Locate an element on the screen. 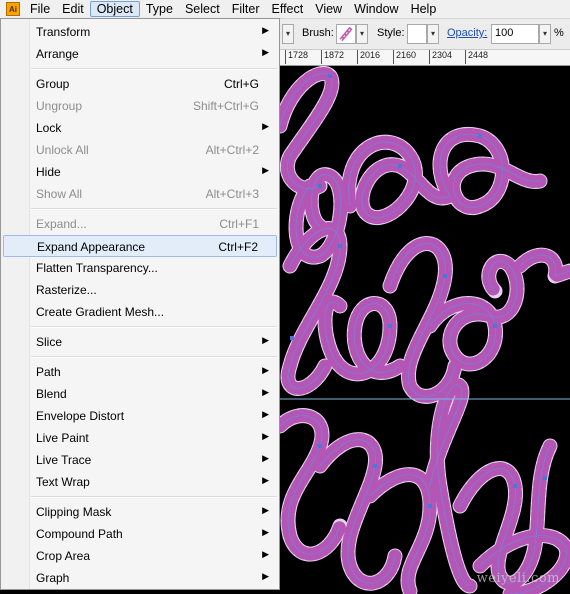  menu-file: File is located at coordinates (40, 9).